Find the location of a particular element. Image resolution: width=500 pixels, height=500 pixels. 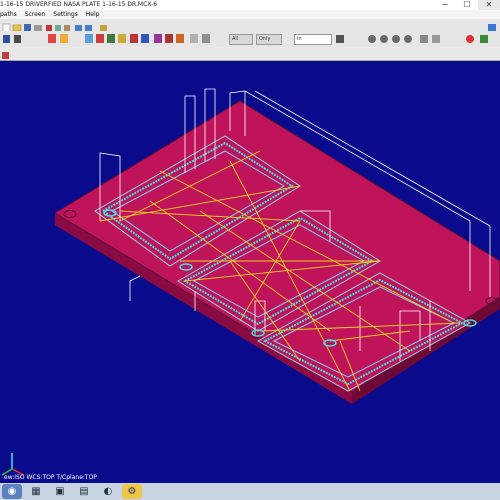

no-entry-icon is located at coordinates (470, 39).